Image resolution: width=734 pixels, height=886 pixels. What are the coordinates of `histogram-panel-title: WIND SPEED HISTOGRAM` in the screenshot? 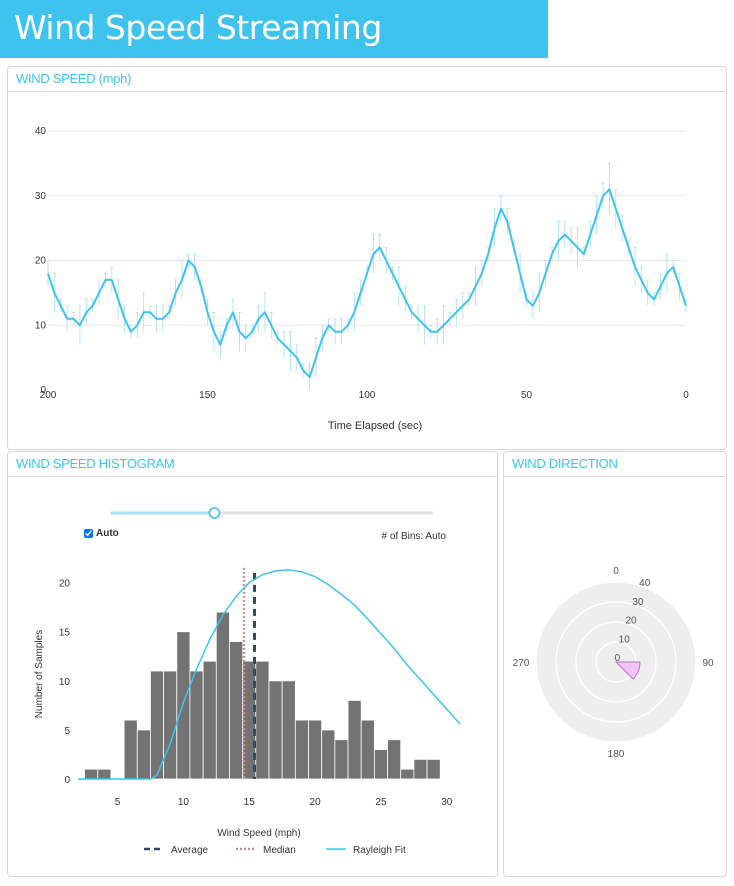 It's located at (252, 464).